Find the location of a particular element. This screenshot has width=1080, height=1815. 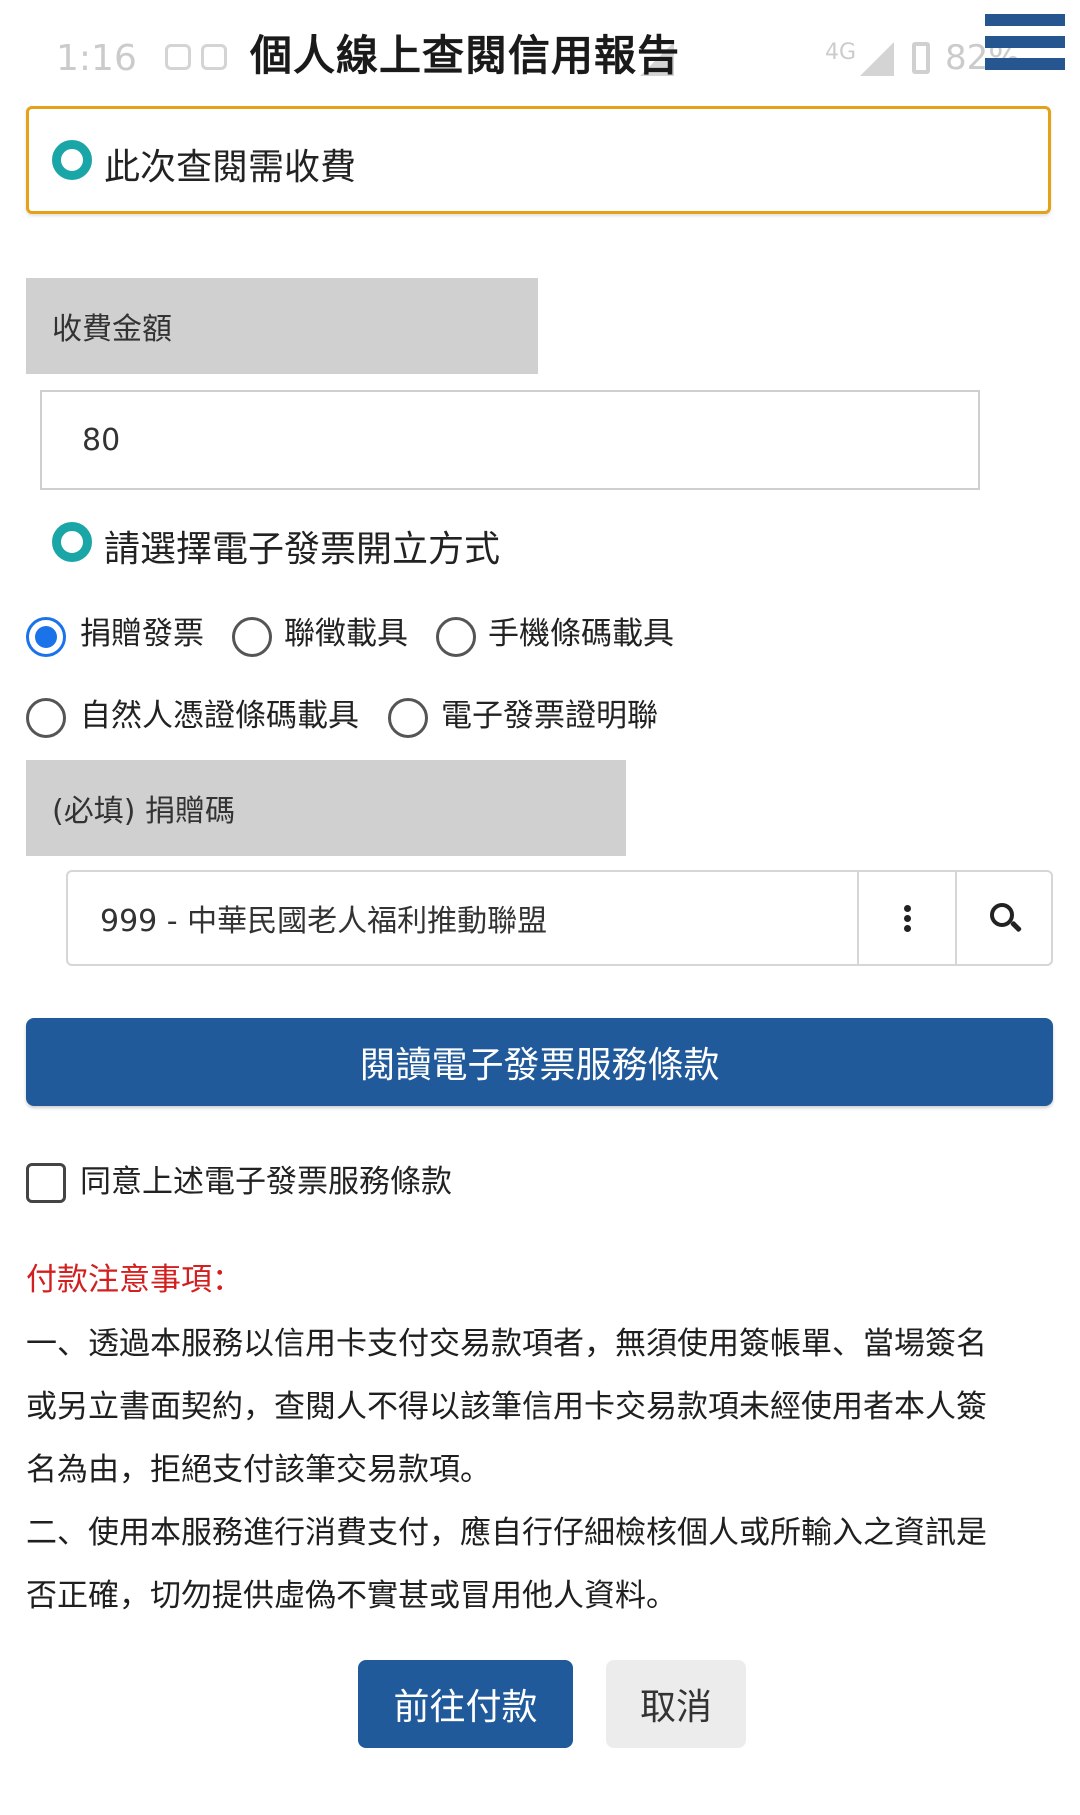

payment-note-line: 二、使用本服務進行消費支付，應自行仔細檢核個人或所輸入之資訊是 is located at coordinates (506, 1533).